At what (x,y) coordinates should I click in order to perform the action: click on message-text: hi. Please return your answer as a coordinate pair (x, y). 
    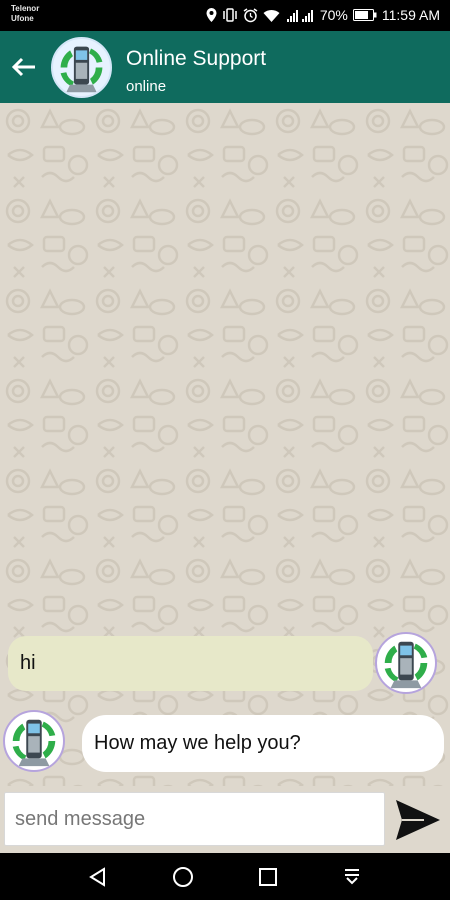
    Looking at the image, I should click on (28, 663).